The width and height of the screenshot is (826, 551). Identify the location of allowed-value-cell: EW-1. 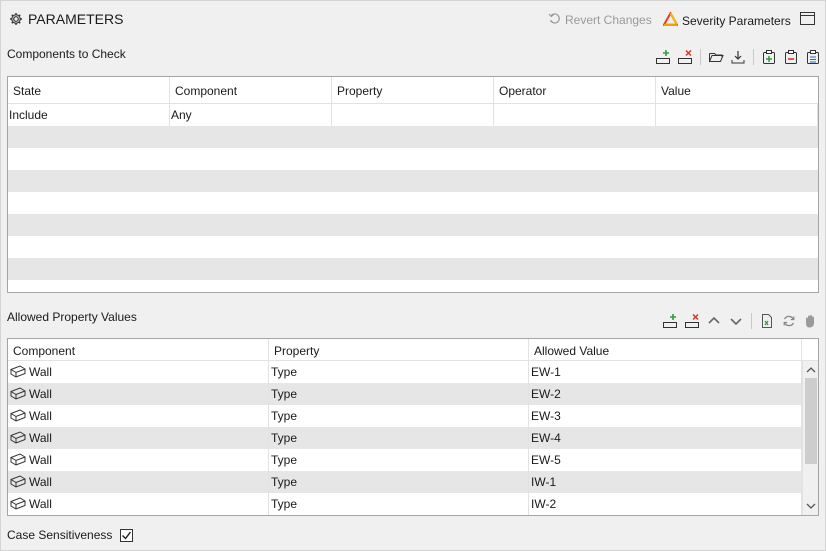
(665, 372).